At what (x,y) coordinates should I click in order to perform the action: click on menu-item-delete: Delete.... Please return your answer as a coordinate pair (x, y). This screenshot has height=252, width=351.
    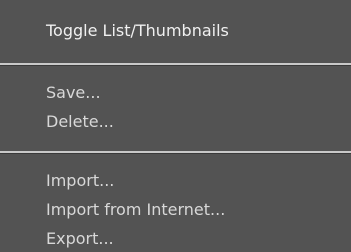
    Looking at the image, I should click on (80, 122).